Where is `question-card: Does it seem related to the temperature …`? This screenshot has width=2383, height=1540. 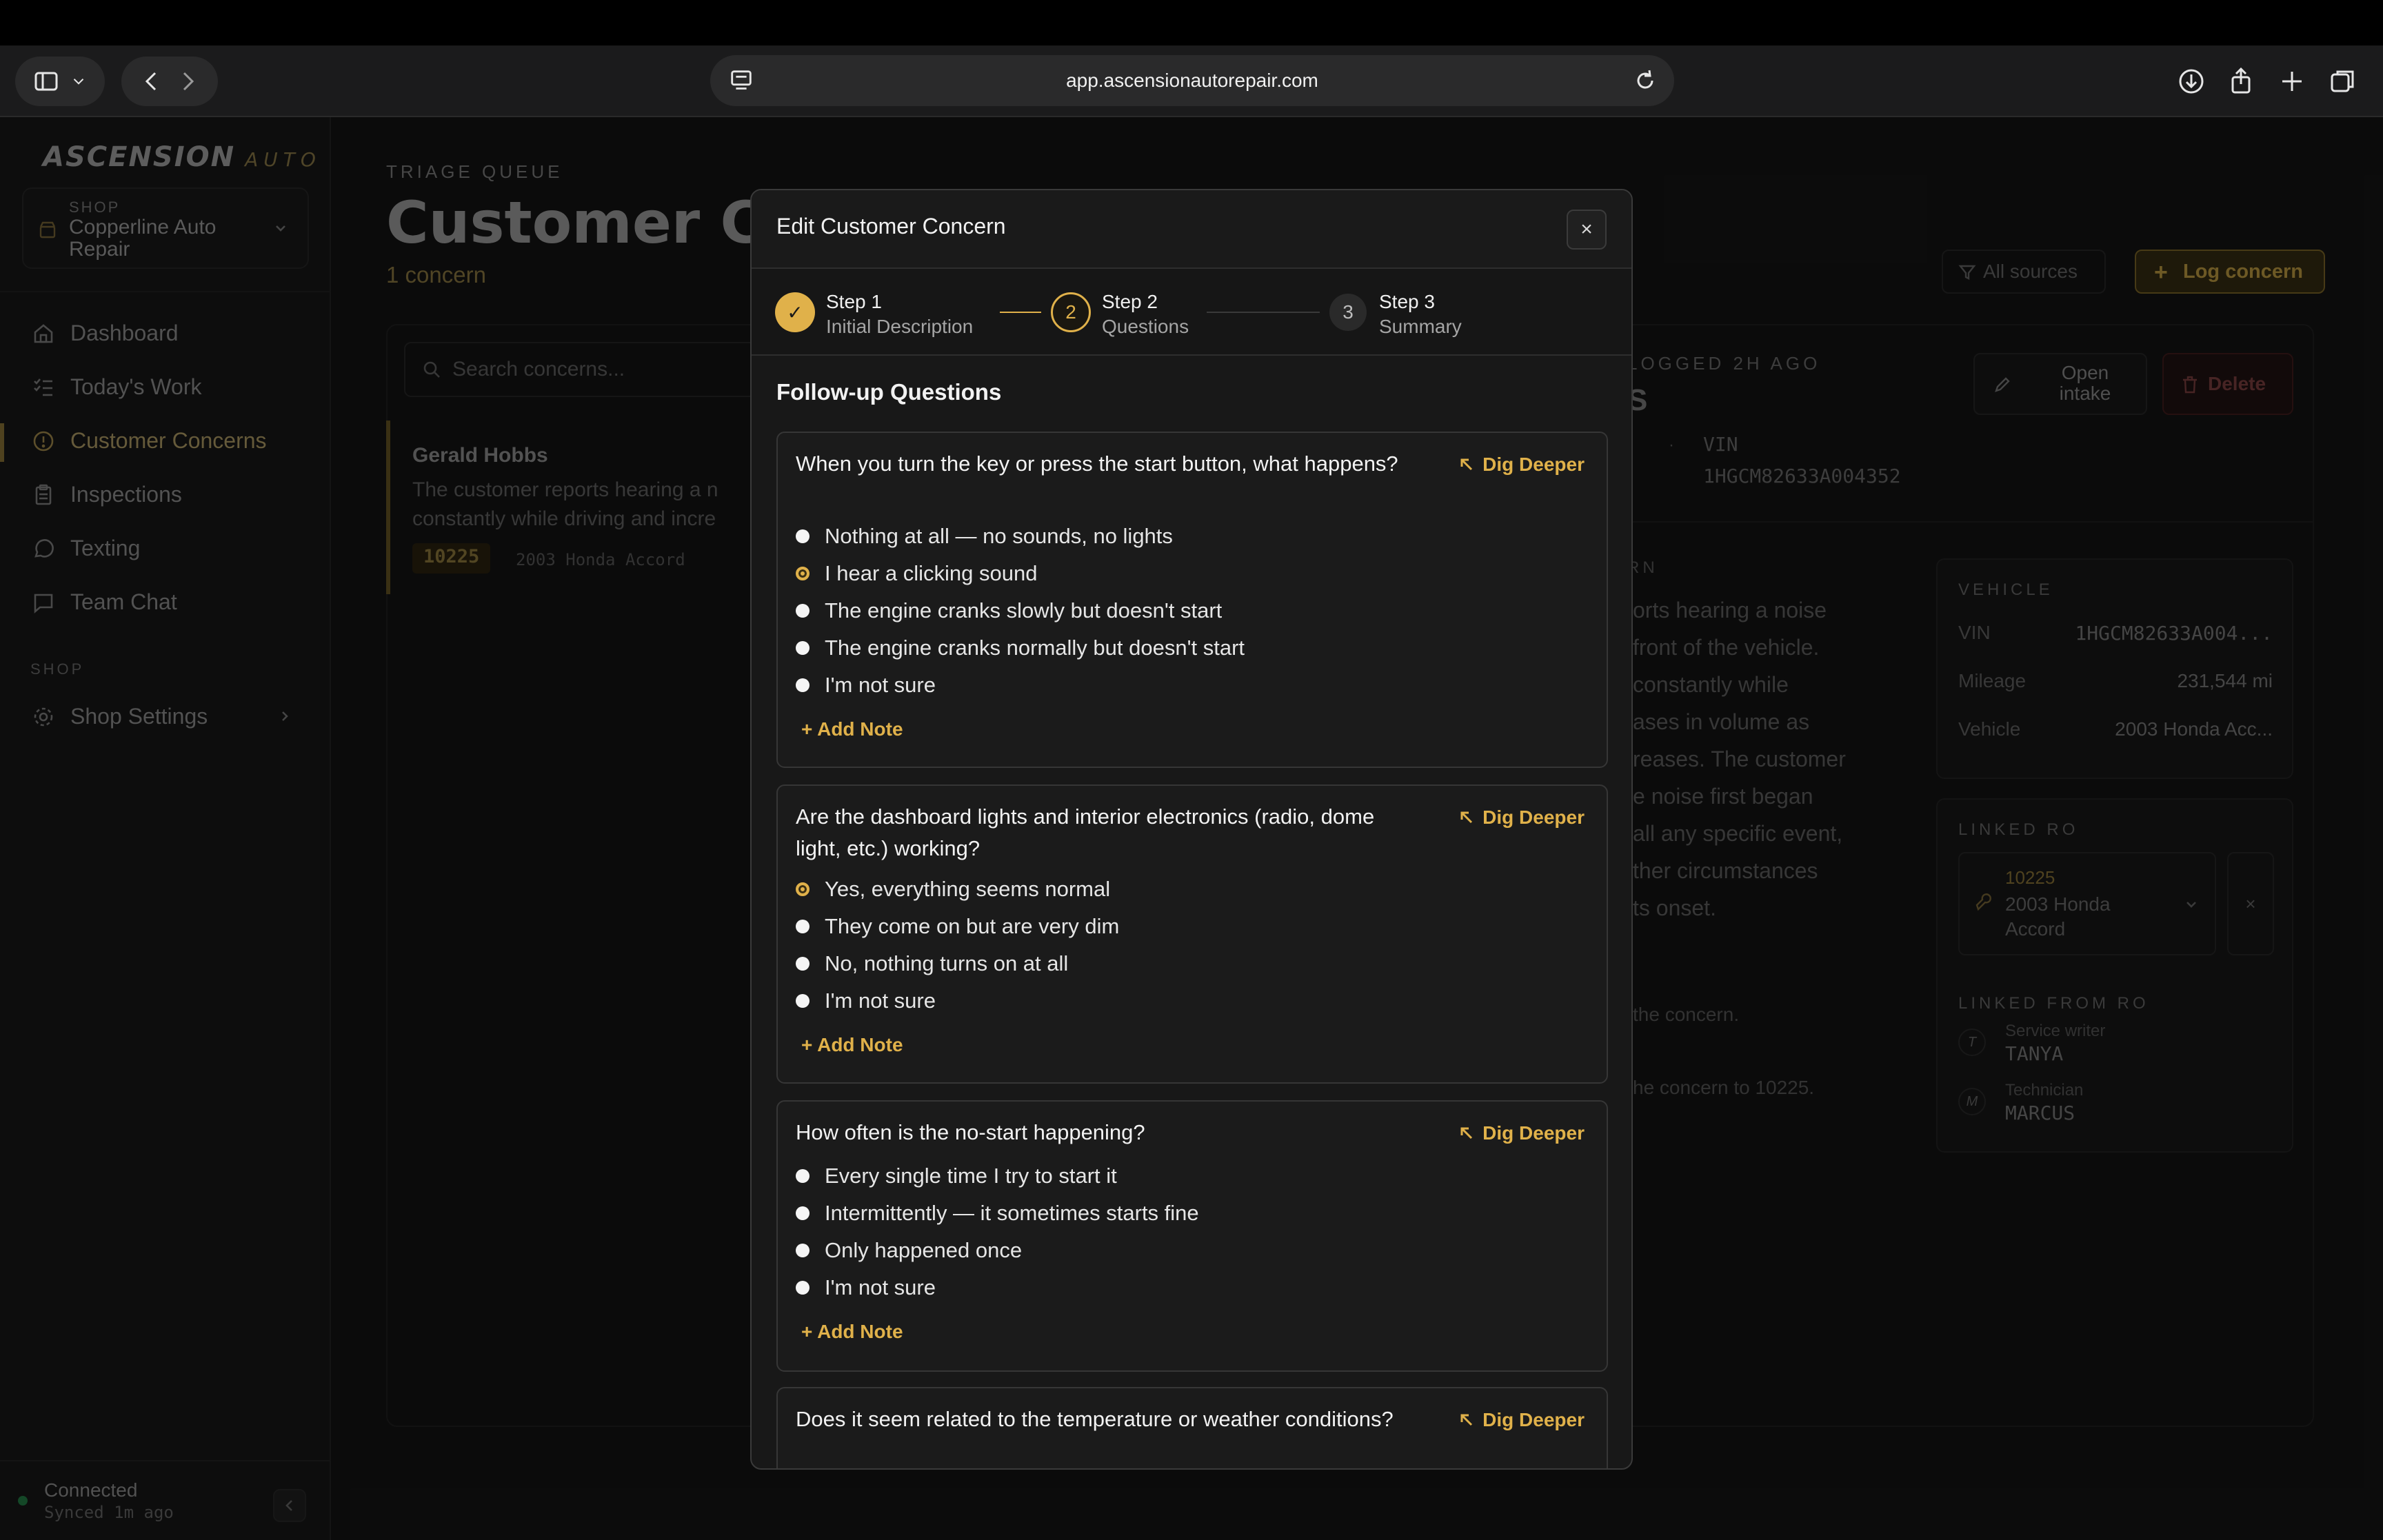
question-card: Does it seem related to the temperature … is located at coordinates (1192, 1428).